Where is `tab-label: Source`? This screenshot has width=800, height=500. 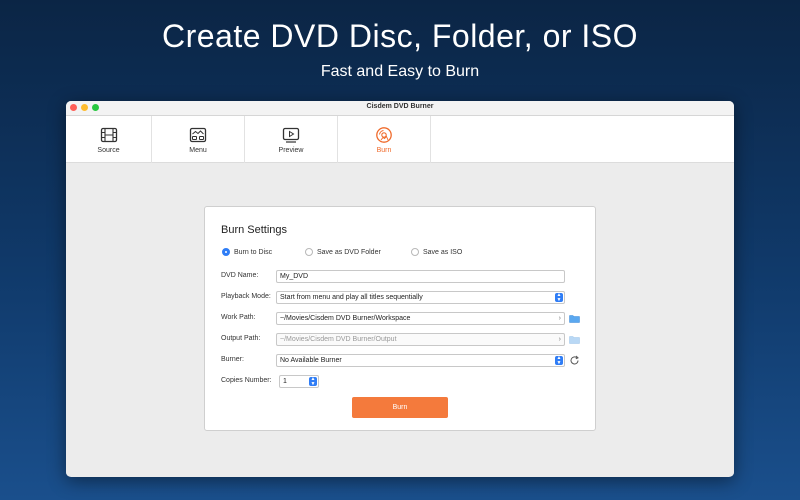
tab-label: Source is located at coordinates (108, 150).